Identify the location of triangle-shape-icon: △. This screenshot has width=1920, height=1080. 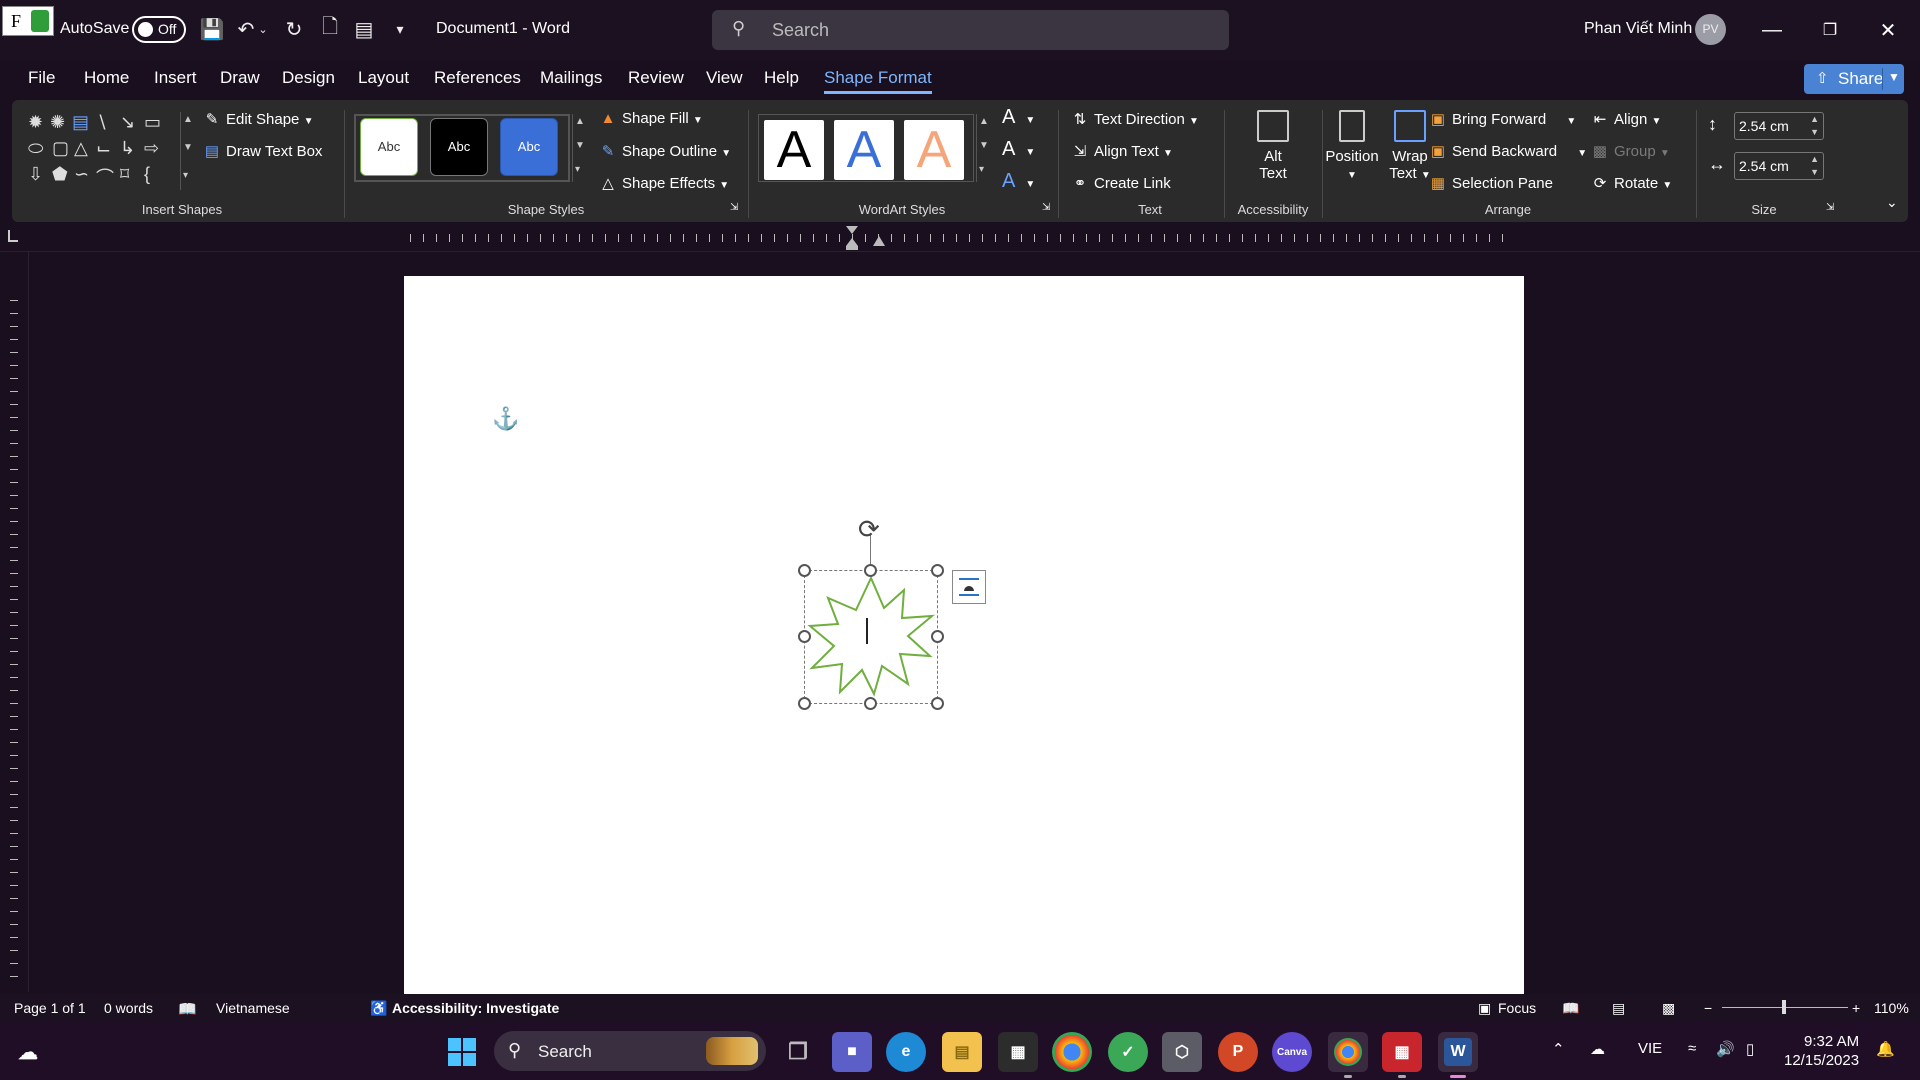
(81, 148).